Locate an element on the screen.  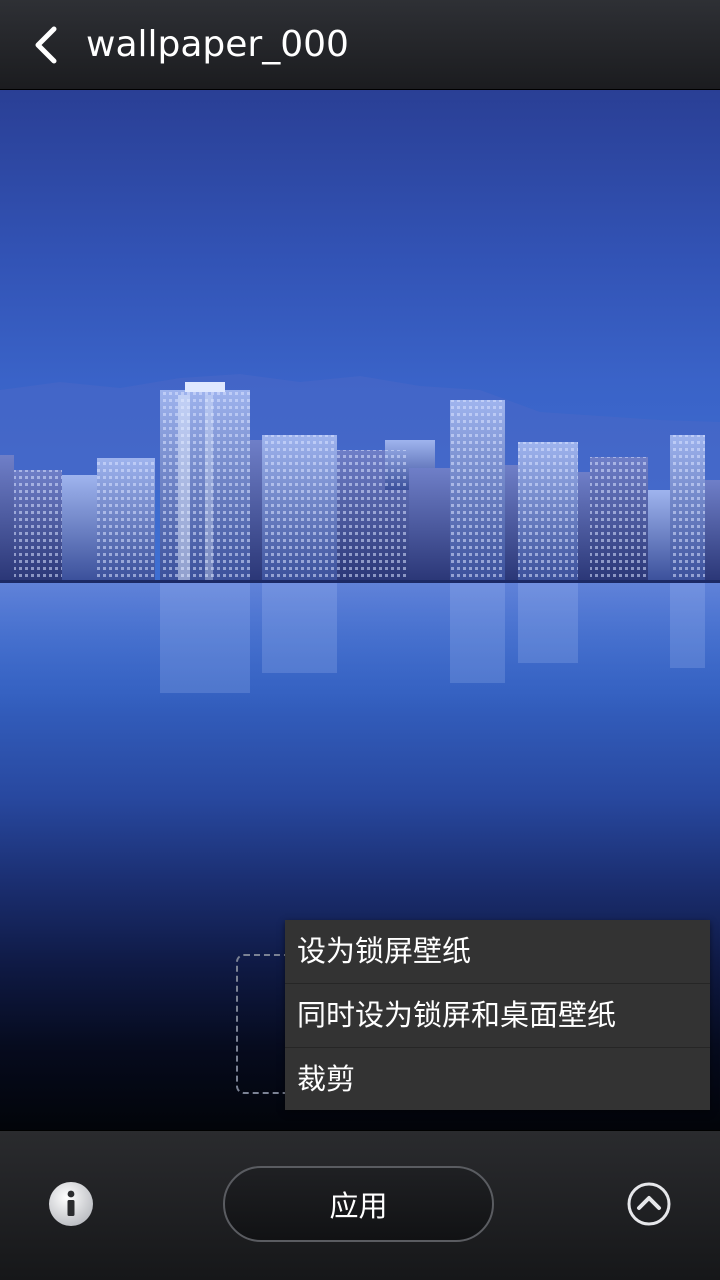
apply-button: 应用 is located at coordinates (358, 1204).